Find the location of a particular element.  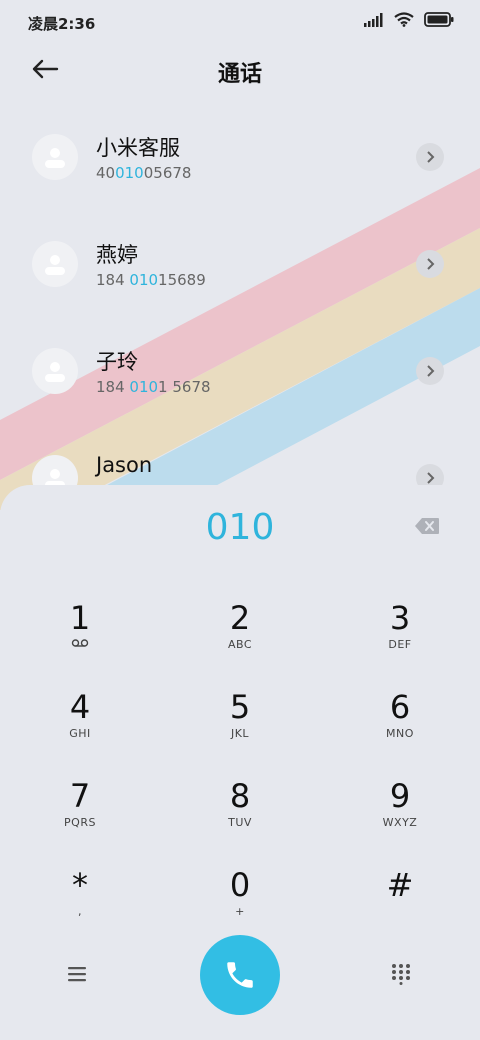

key-7: 7 PQRS is located at coordinates (80, 816).